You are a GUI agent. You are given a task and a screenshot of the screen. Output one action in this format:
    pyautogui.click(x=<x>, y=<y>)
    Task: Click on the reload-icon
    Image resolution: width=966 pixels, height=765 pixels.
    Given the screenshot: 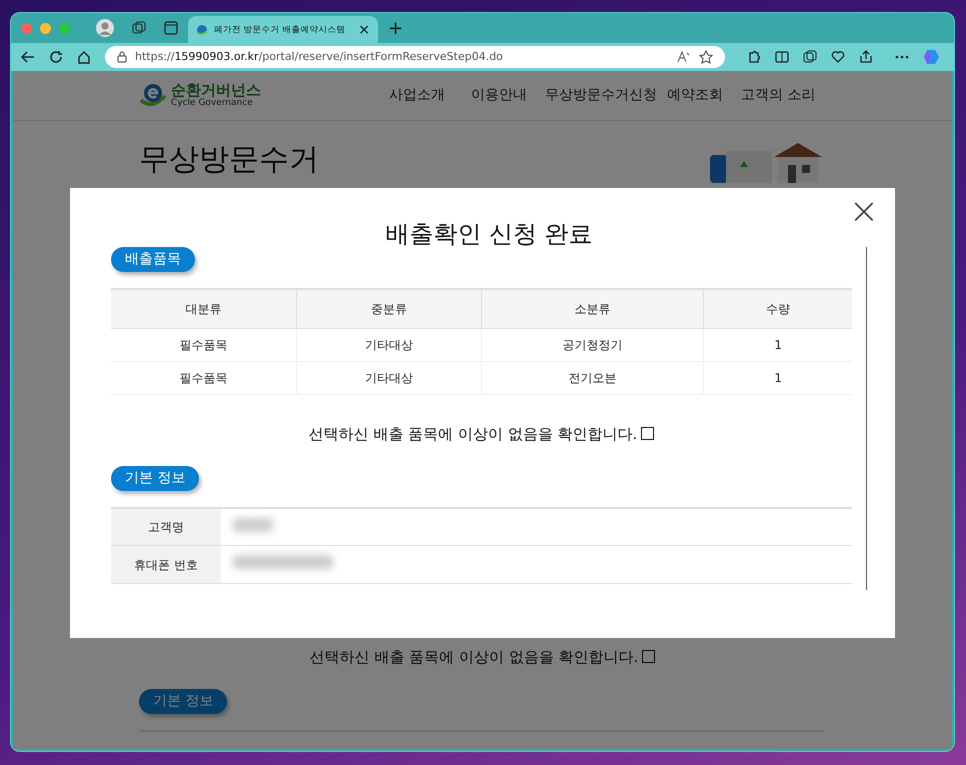 What is the action you would take?
    pyautogui.click(x=56, y=57)
    